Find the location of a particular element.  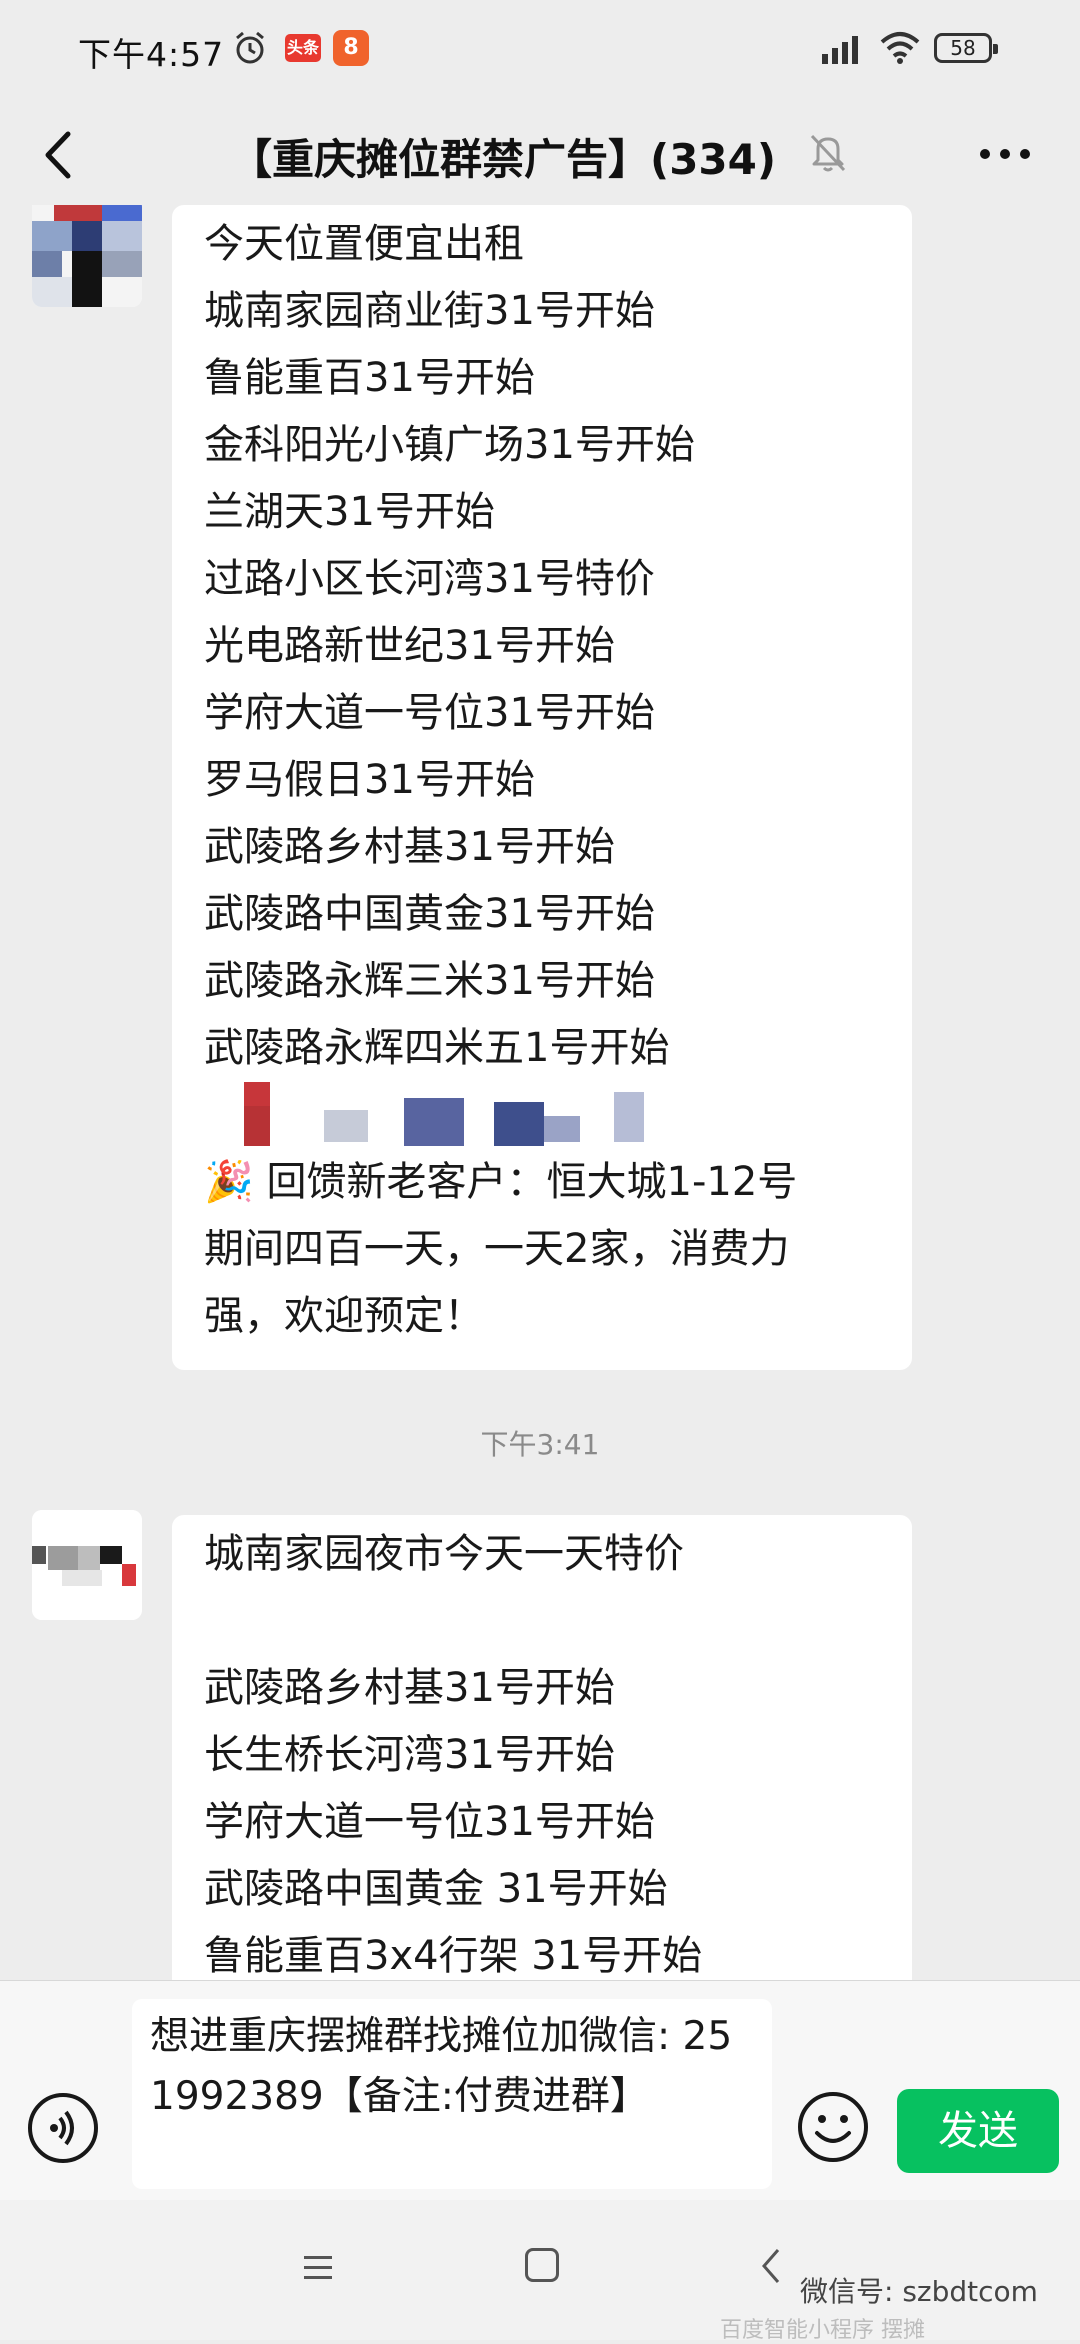

message-line: 过路小区长河湾31号特价 is located at coordinates (429, 579).